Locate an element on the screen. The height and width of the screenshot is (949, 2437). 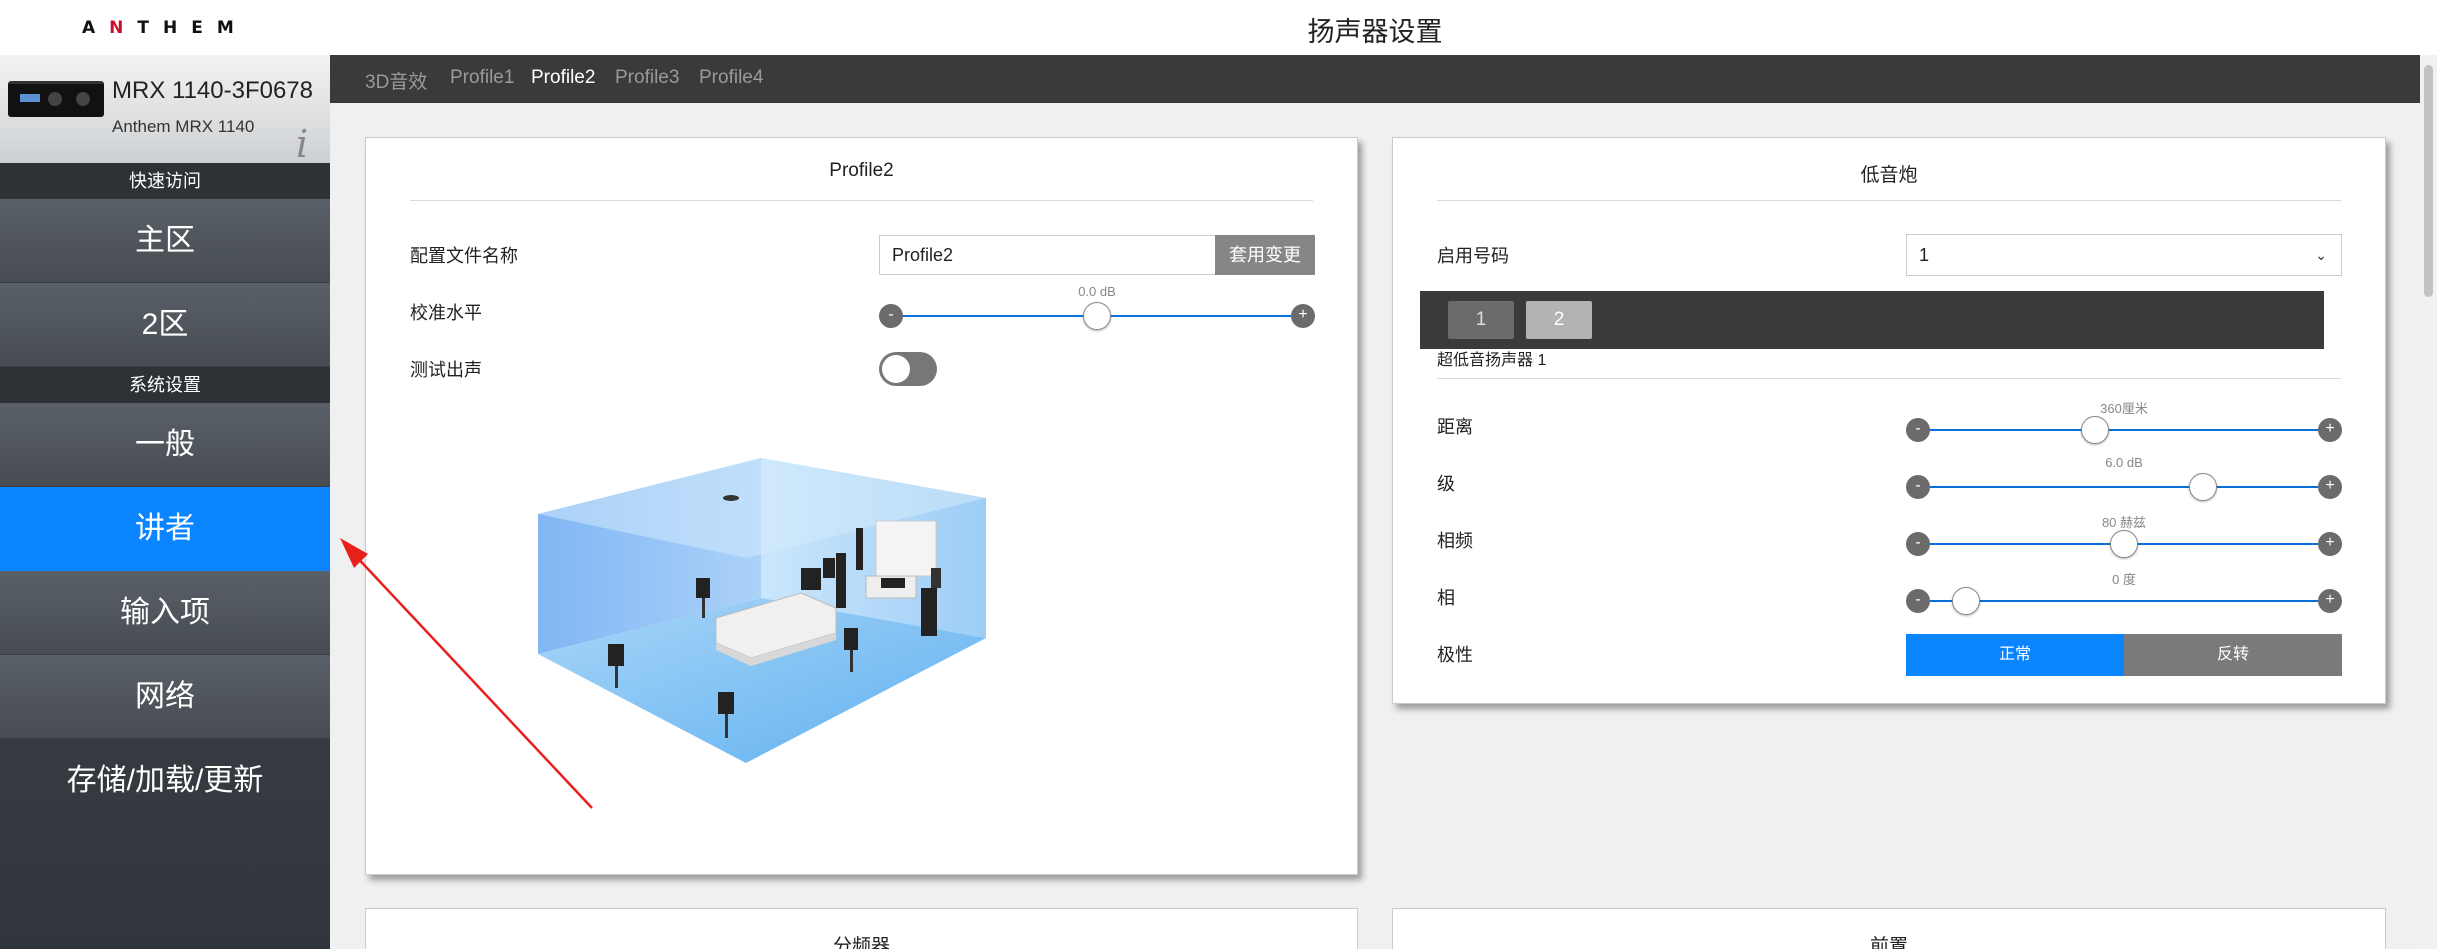
receiver-image is located at coordinates (56, 99).